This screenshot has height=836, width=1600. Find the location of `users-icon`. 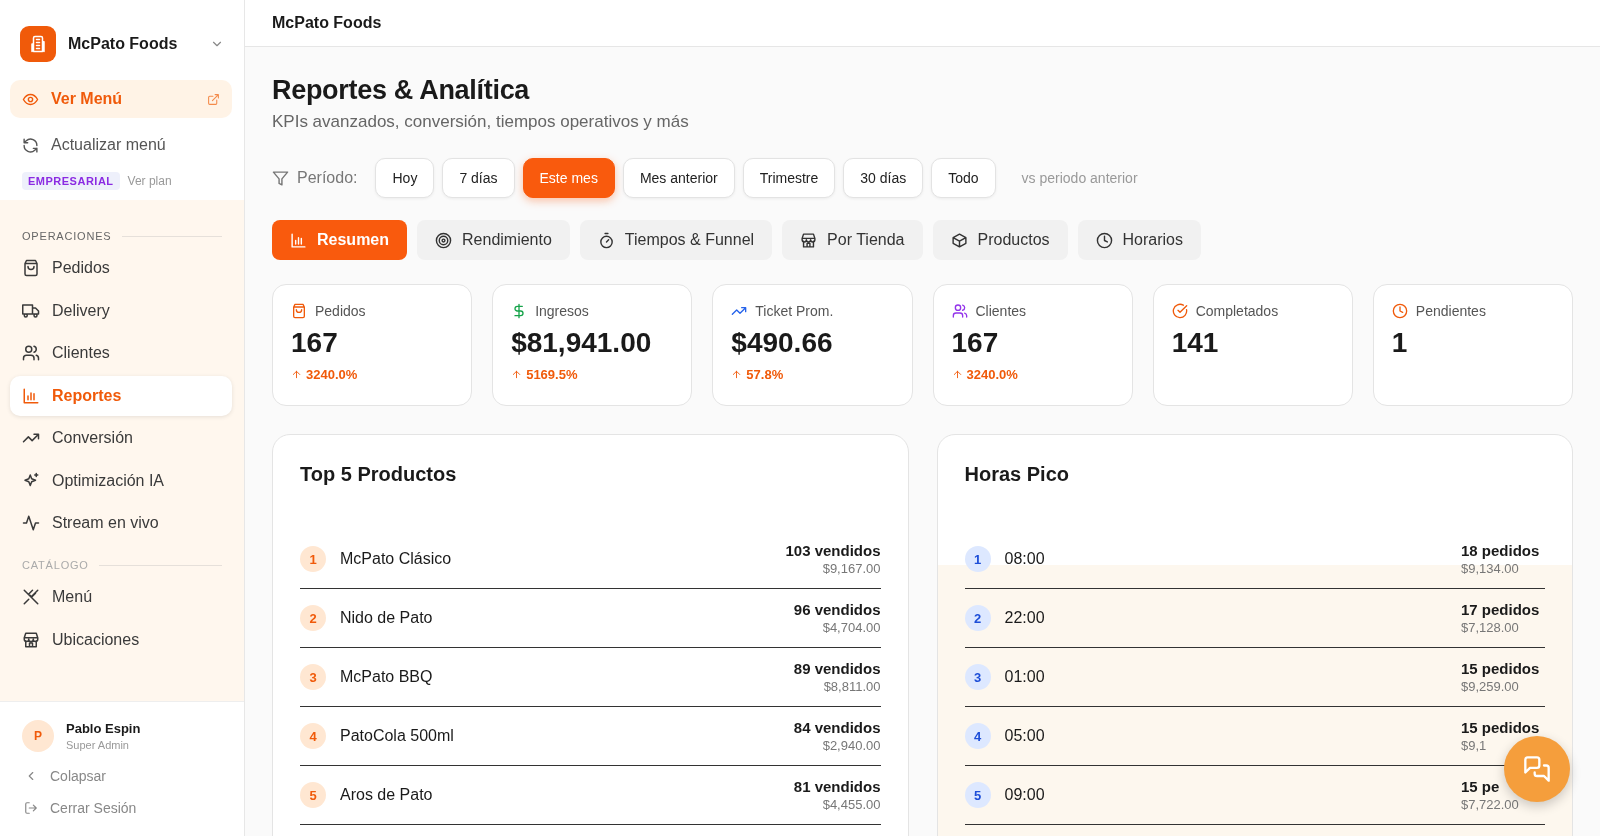

users-icon is located at coordinates (959, 311).